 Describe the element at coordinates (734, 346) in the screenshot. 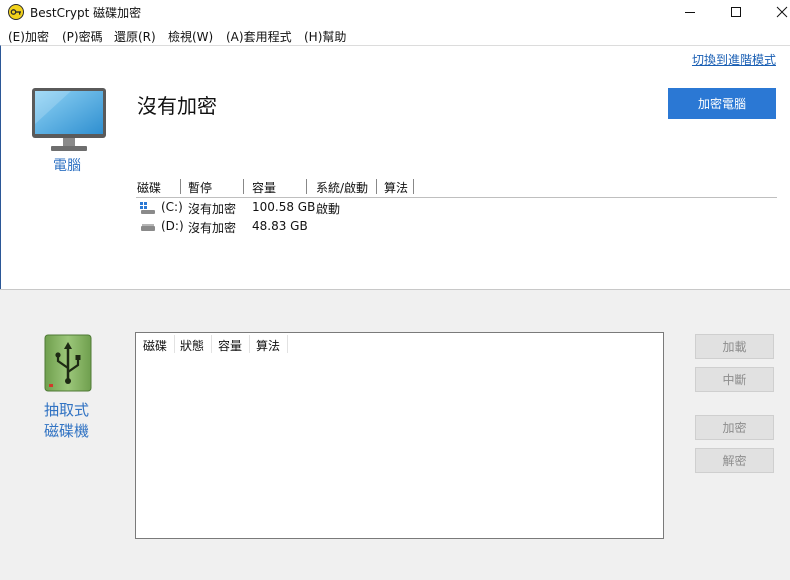

I see `mount-button: 加載` at that location.